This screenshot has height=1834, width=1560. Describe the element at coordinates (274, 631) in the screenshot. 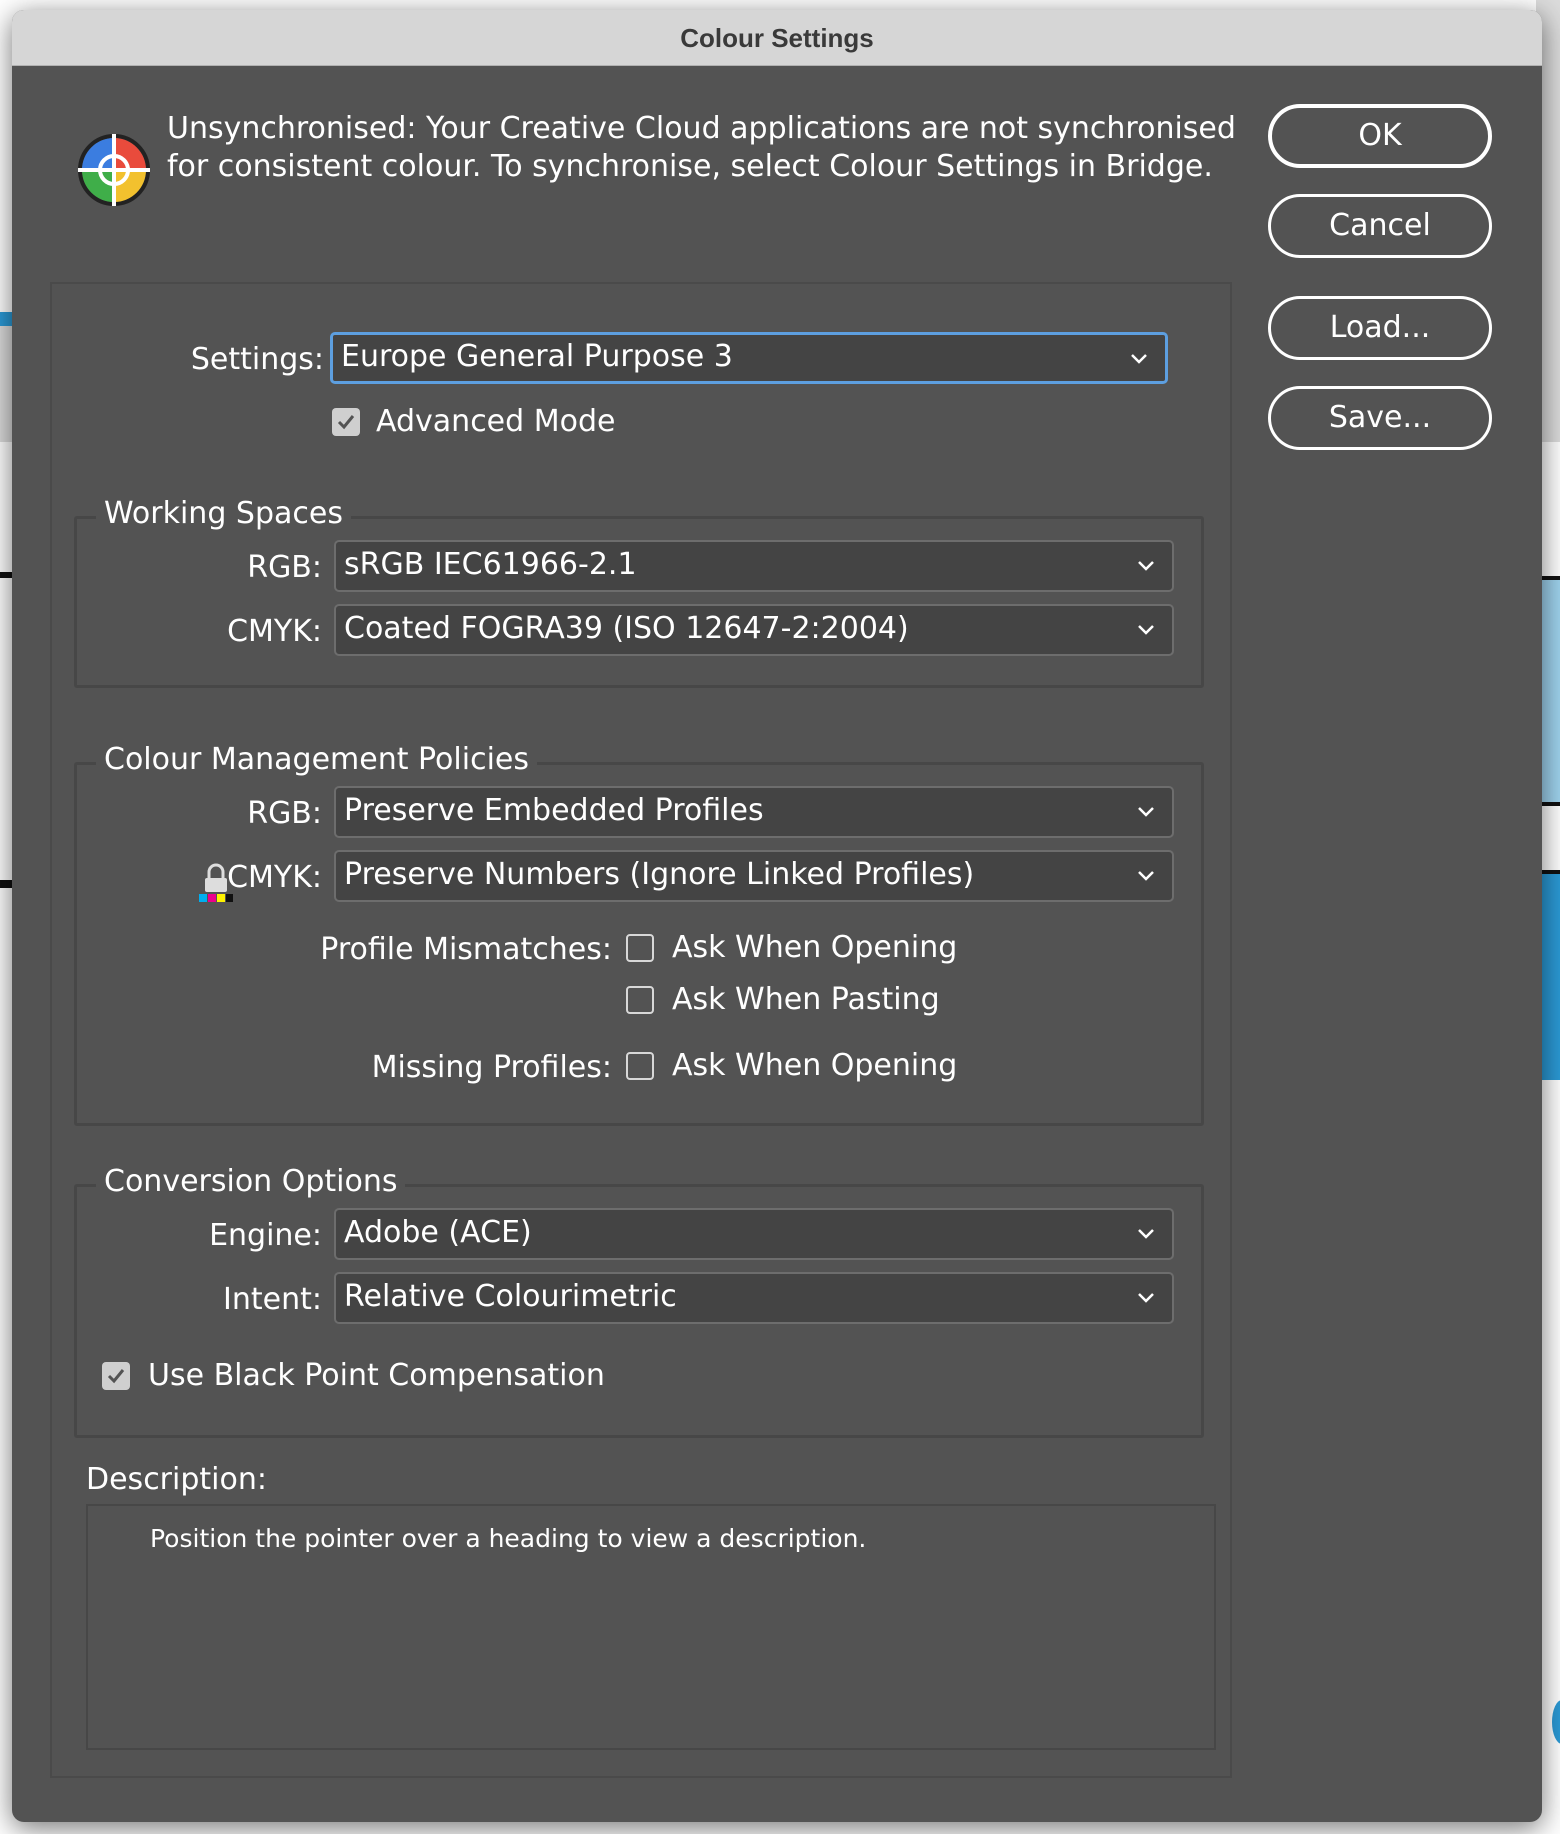

I see `ws-cmyk-label: CMYK:` at that location.